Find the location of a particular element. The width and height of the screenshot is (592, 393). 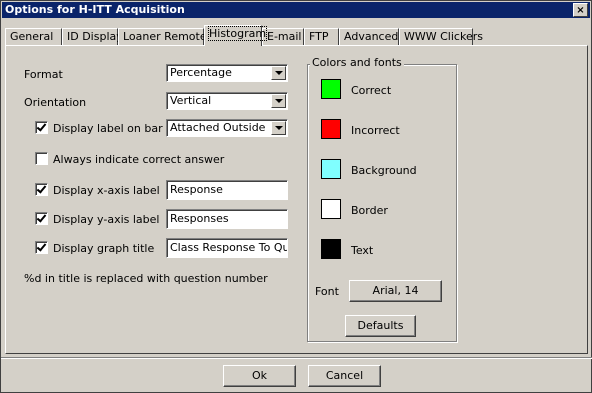

graph-title-checkbox is located at coordinates (41, 247).